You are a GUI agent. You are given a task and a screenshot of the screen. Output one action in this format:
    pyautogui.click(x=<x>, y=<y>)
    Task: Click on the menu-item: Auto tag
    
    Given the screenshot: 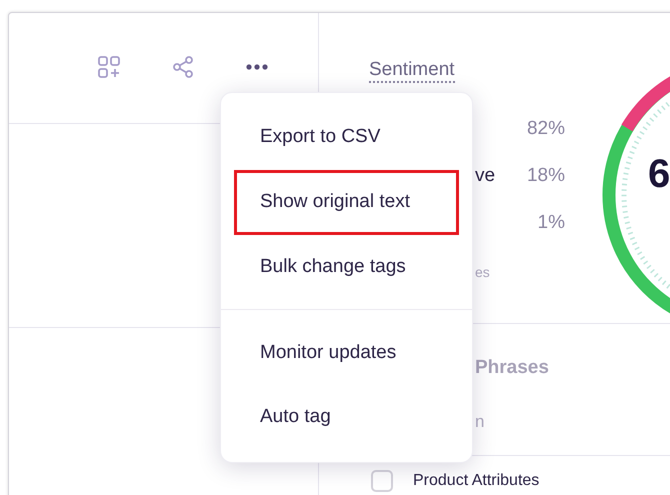 What is the action you would take?
    pyautogui.click(x=346, y=417)
    